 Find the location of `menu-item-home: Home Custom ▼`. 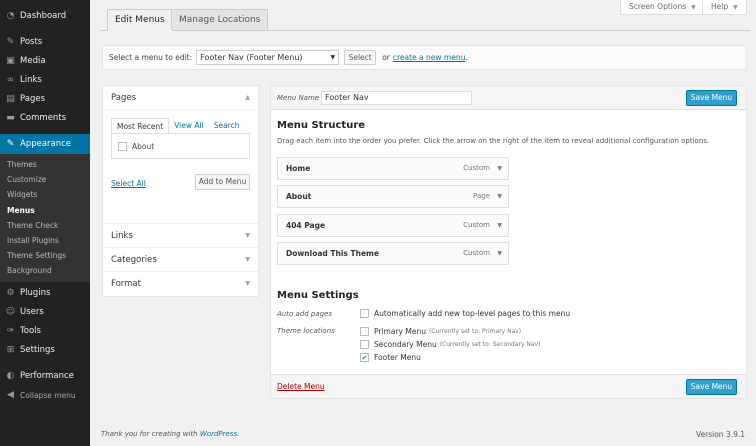

menu-item-home: Home Custom ▼ is located at coordinates (393, 168).